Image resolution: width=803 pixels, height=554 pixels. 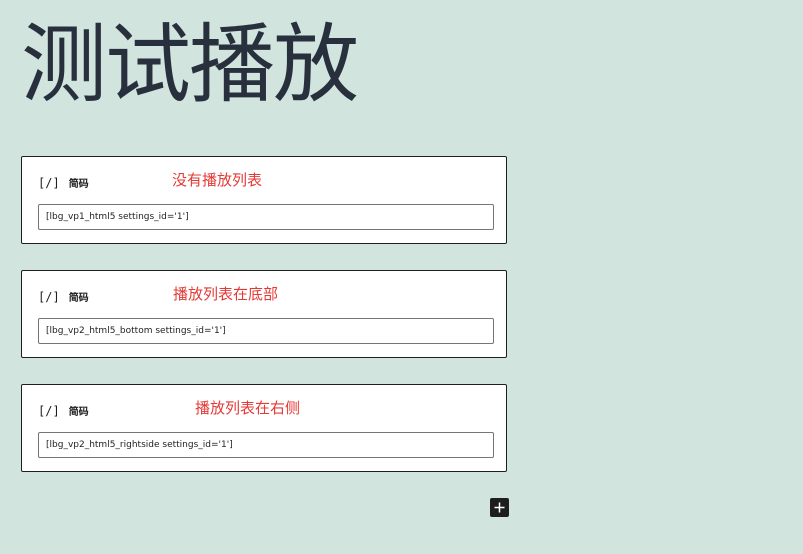 I want to click on annotation-text: 播放列表在底部, so click(x=226, y=294).